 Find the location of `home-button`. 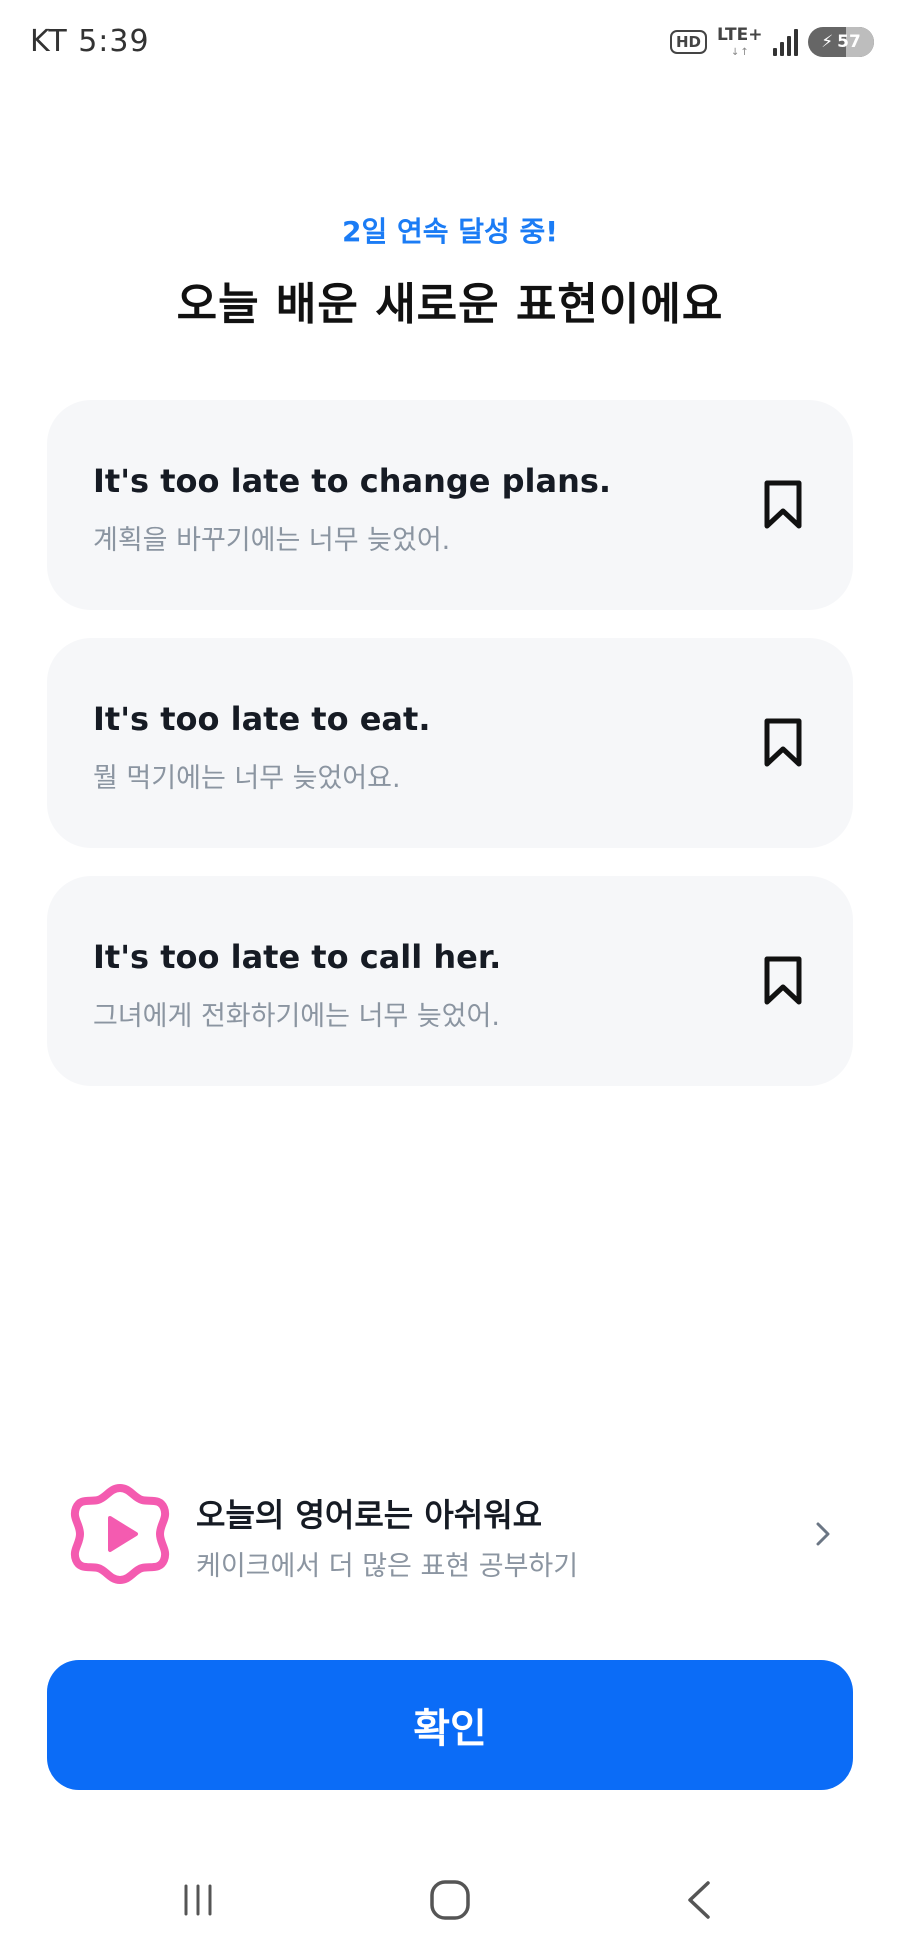

home-button is located at coordinates (450, 1900).